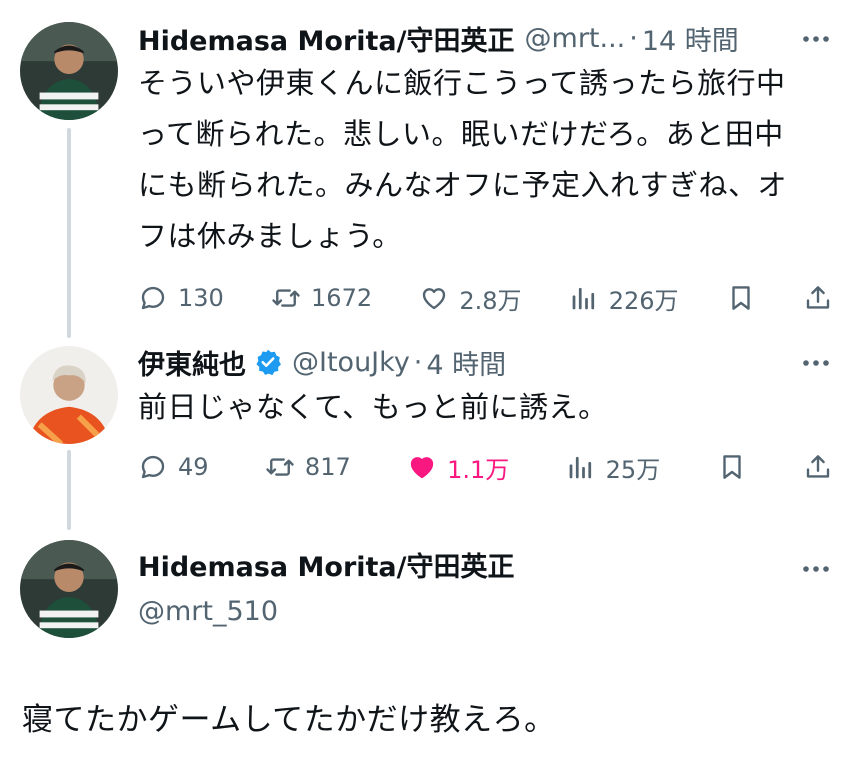  Describe the element at coordinates (201, 298) in the screenshot. I see `reply-count: 130` at that location.